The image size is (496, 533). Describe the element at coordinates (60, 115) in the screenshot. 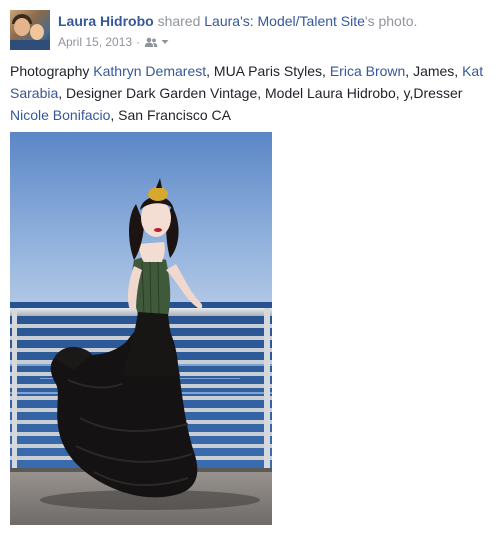

I see `tag-link-nicole-bonifacio: Nicole Bonifacio` at that location.